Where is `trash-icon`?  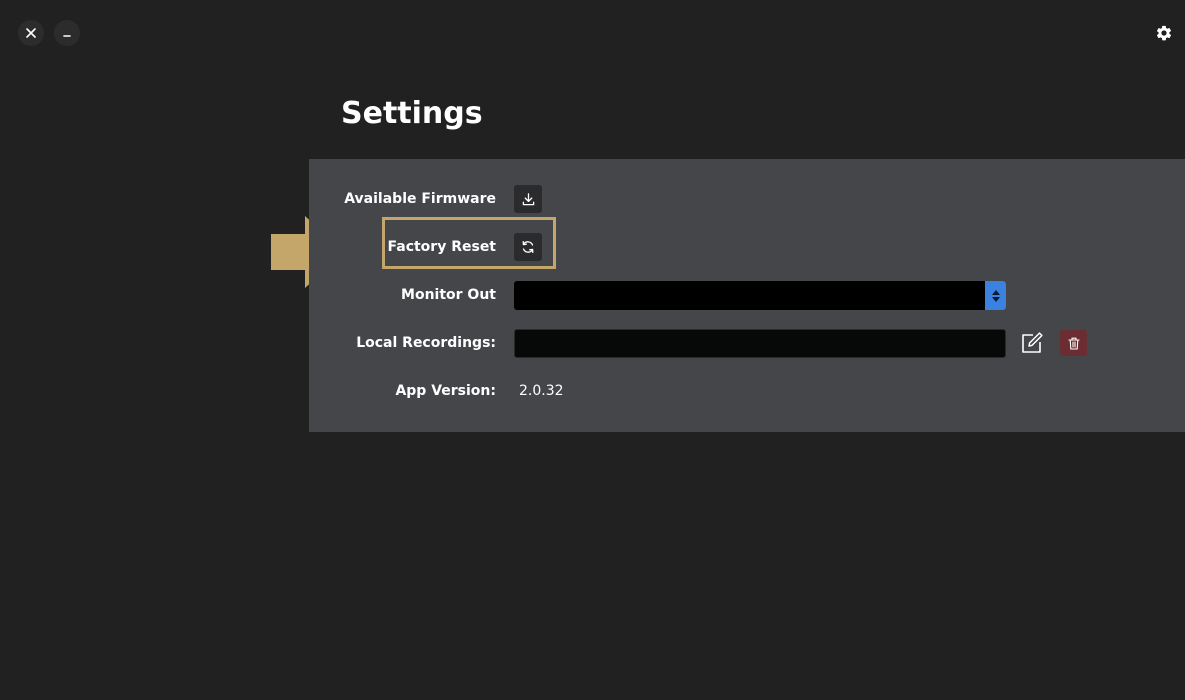
trash-icon is located at coordinates (1073, 343).